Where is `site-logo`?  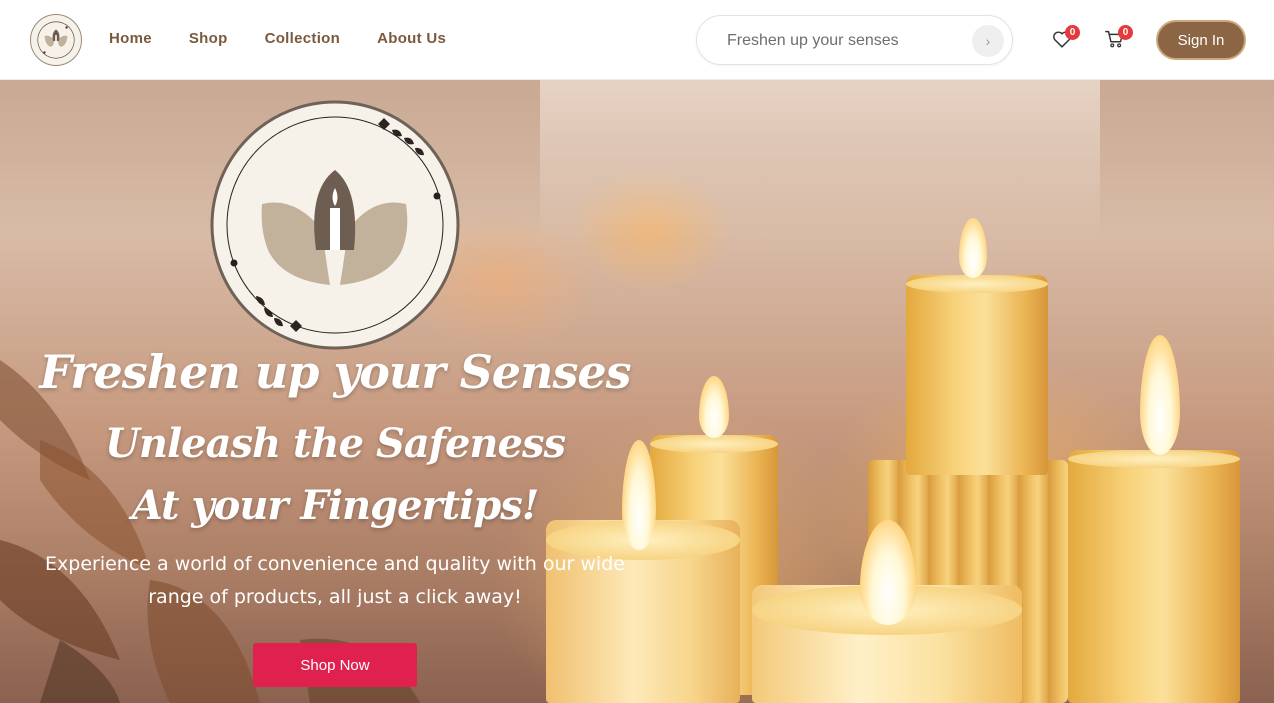 site-logo is located at coordinates (56, 40).